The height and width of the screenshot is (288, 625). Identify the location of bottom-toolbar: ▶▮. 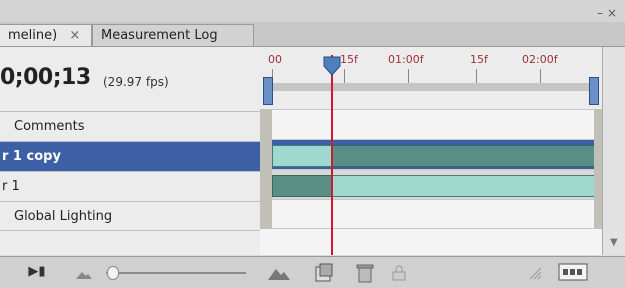
(312, 272).